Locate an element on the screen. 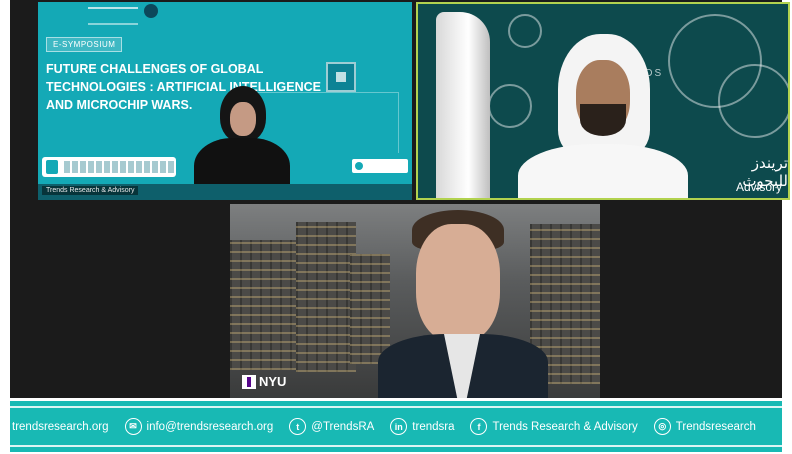 The height and width of the screenshot is (454, 792). email-item: ✉ info@trendsresearch.org is located at coordinates (199, 426).